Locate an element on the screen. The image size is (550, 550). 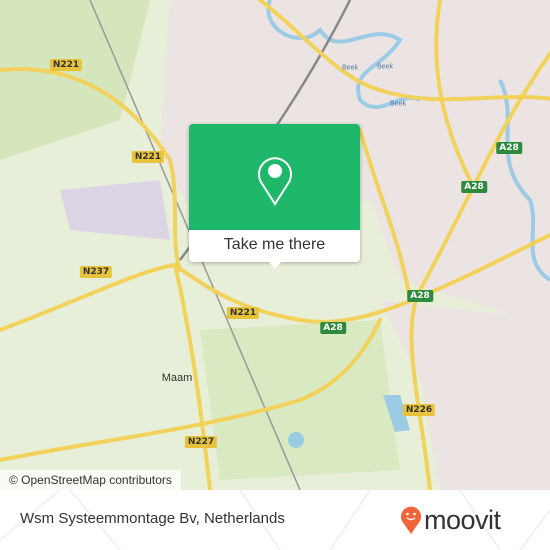
popup-pointer is located at coordinates (275, 265).